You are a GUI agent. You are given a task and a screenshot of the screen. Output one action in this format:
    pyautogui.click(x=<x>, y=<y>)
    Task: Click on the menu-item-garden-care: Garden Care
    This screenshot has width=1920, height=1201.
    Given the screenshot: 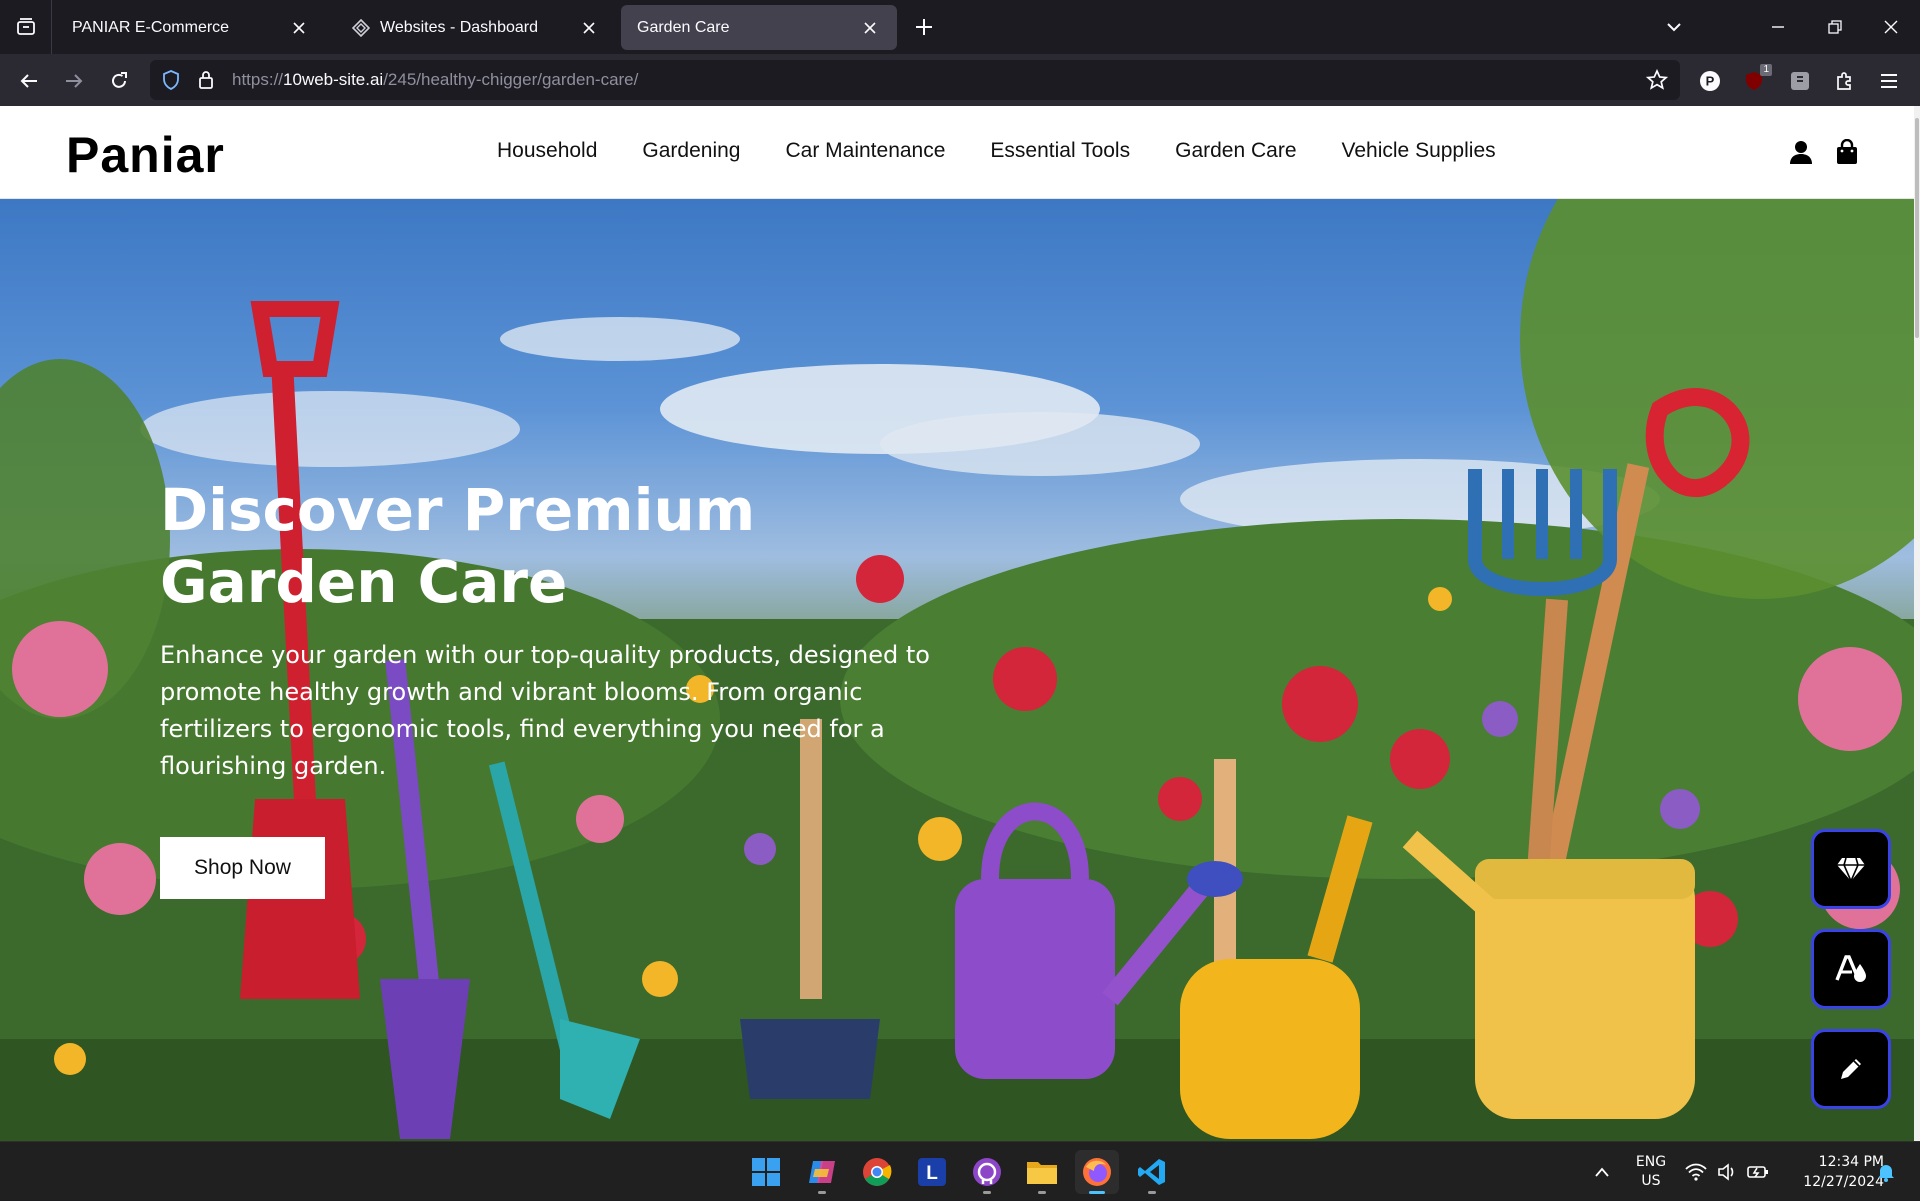 What is the action you would take?
    pyautogui.click(x=1235, y=151)
    